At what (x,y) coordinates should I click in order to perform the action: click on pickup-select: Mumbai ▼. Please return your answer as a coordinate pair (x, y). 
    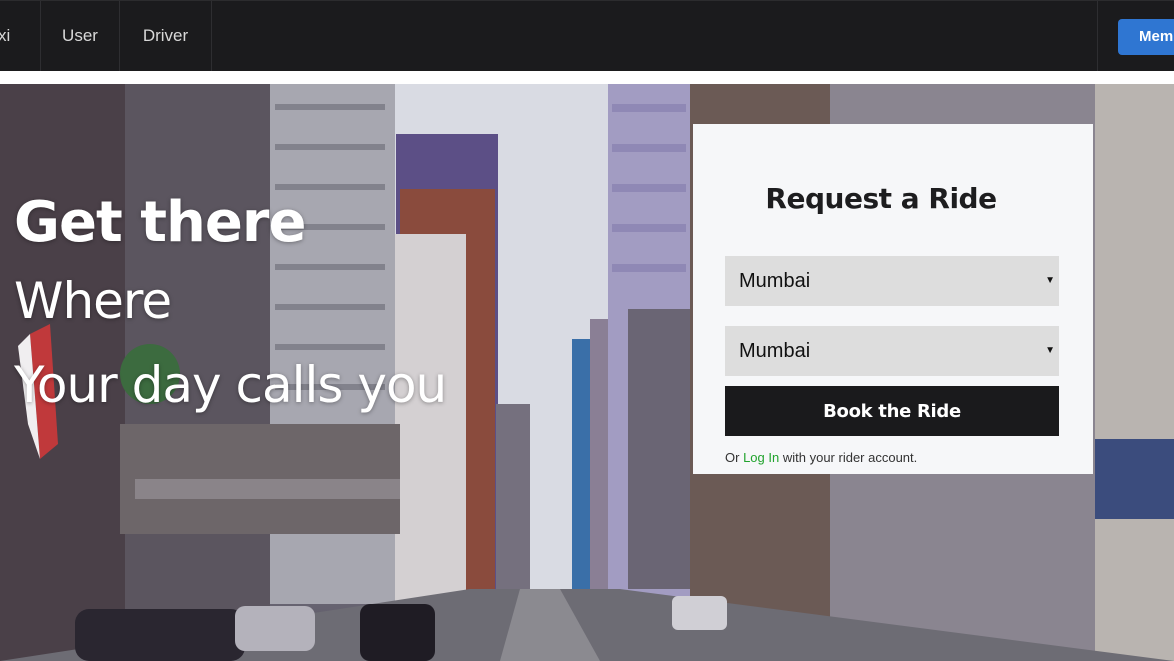
    Looking at the image, I should click on (892, 281).